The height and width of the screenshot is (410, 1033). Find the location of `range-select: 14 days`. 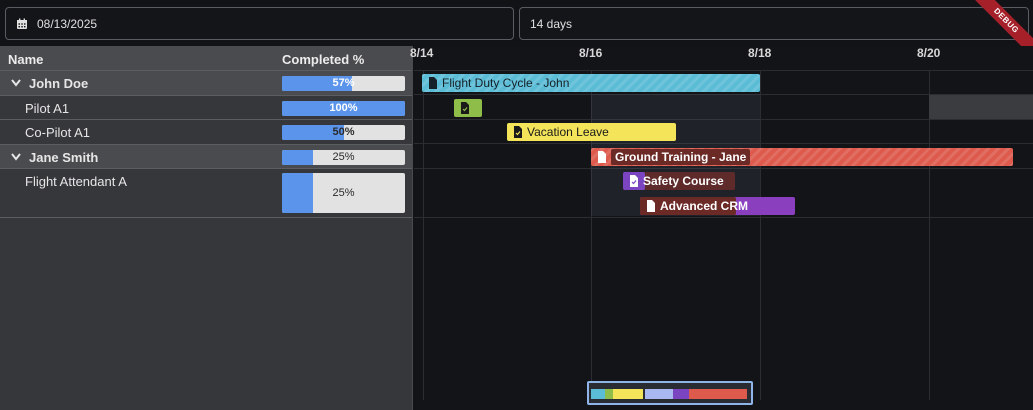

range-select: 14 days is located at coordinates (774, 23).